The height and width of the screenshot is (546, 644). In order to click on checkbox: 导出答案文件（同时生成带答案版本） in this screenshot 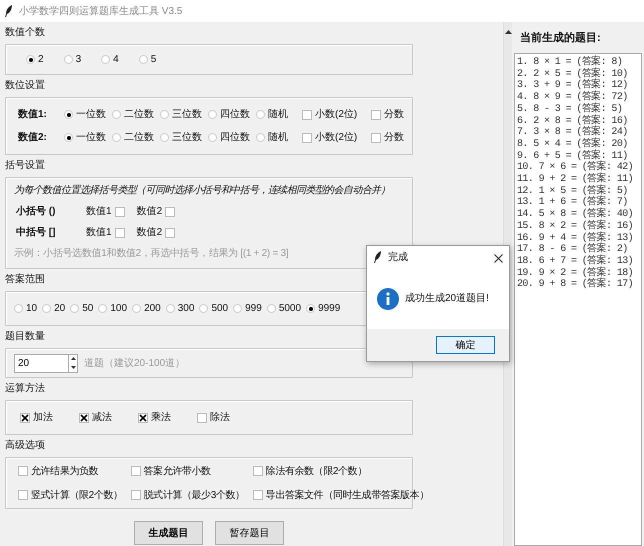, I will do `click(340, 495)`.